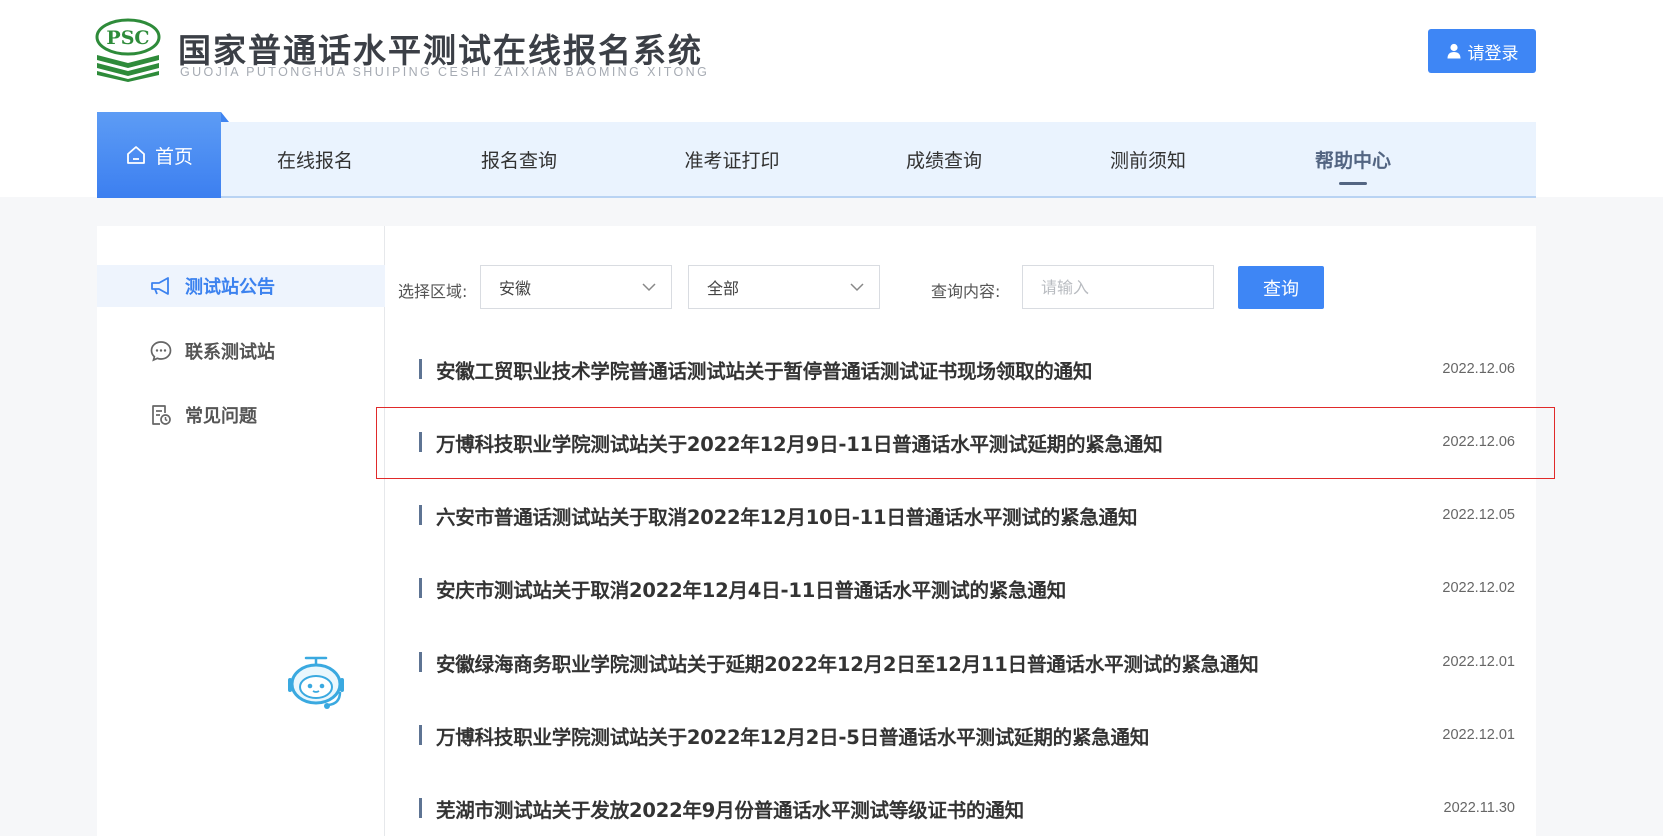 The width and height of the screenshot is (1663, 836). Describe the element at coordinates (241, 531) in the screenshot. I see `sidebar: 测试站公告 联系测试站 常见问题` at that location.